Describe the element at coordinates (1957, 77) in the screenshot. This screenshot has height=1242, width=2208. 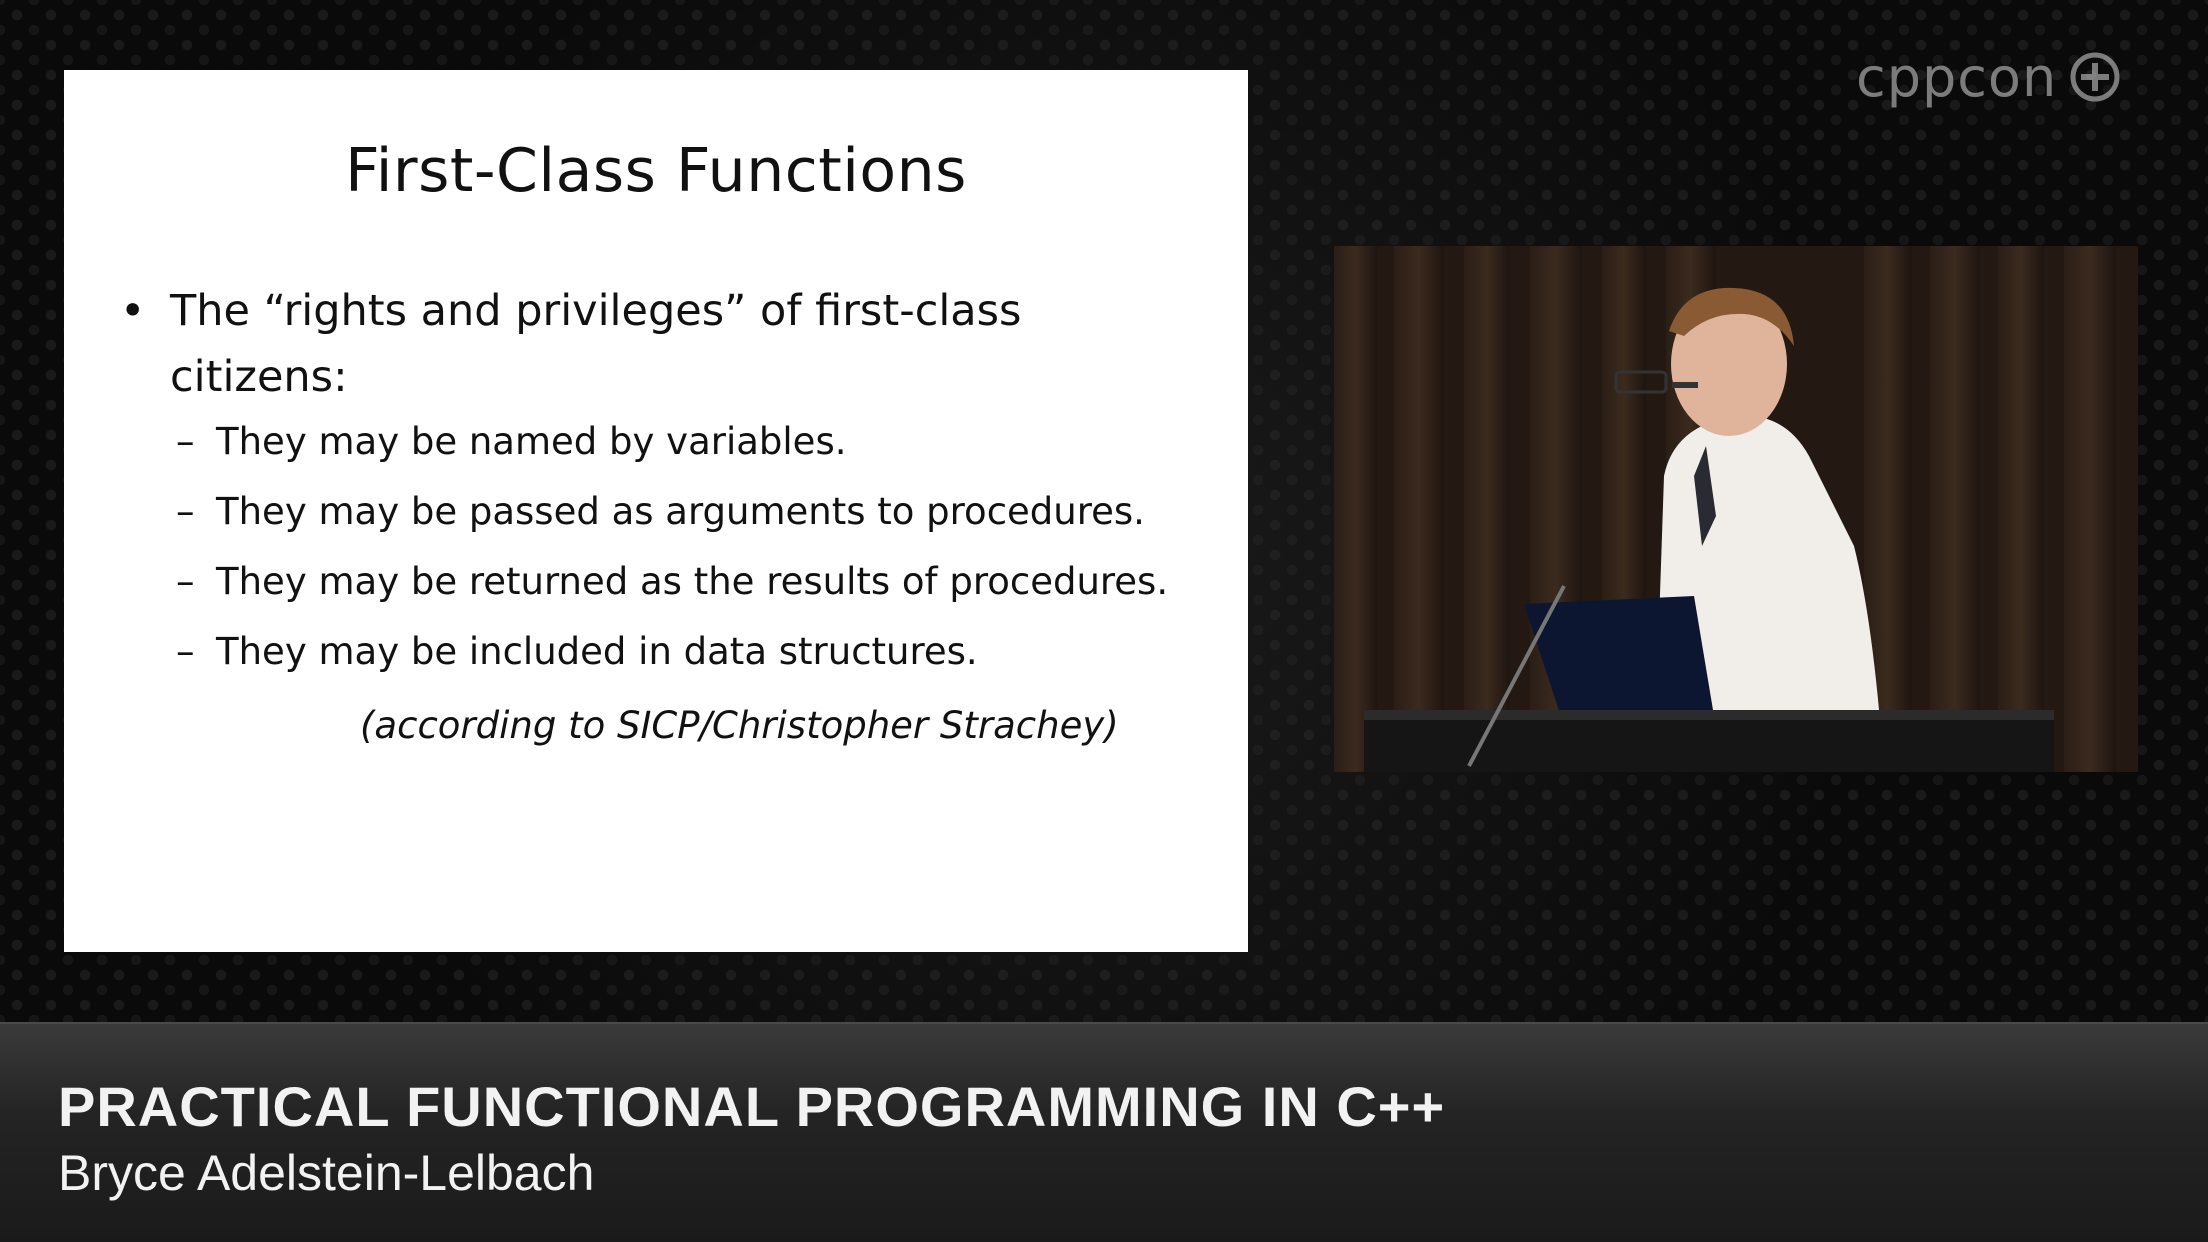
I see `logo-text: cppcon` at that location.